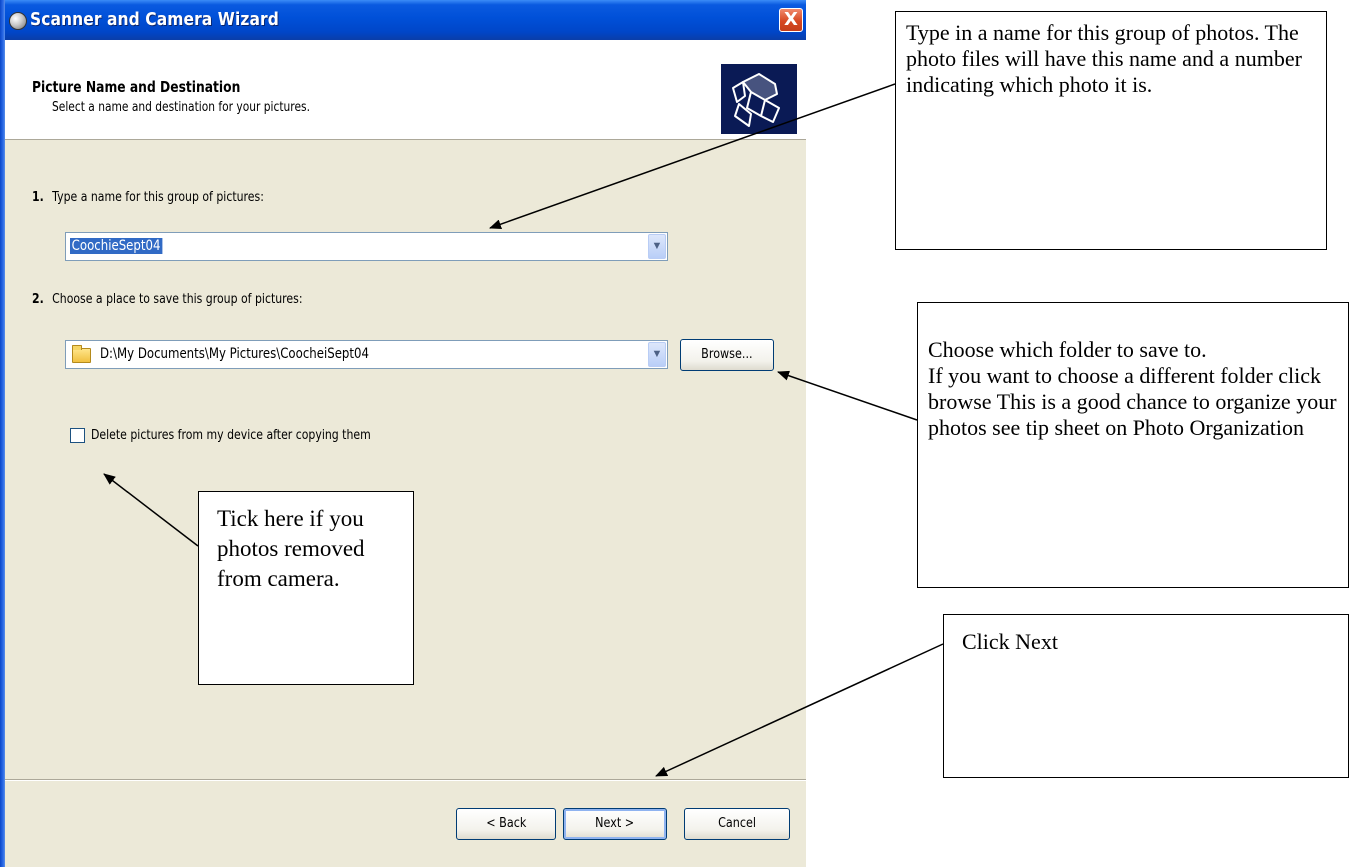  I want to click on arrow-to-checkbox, so click(151, 510).